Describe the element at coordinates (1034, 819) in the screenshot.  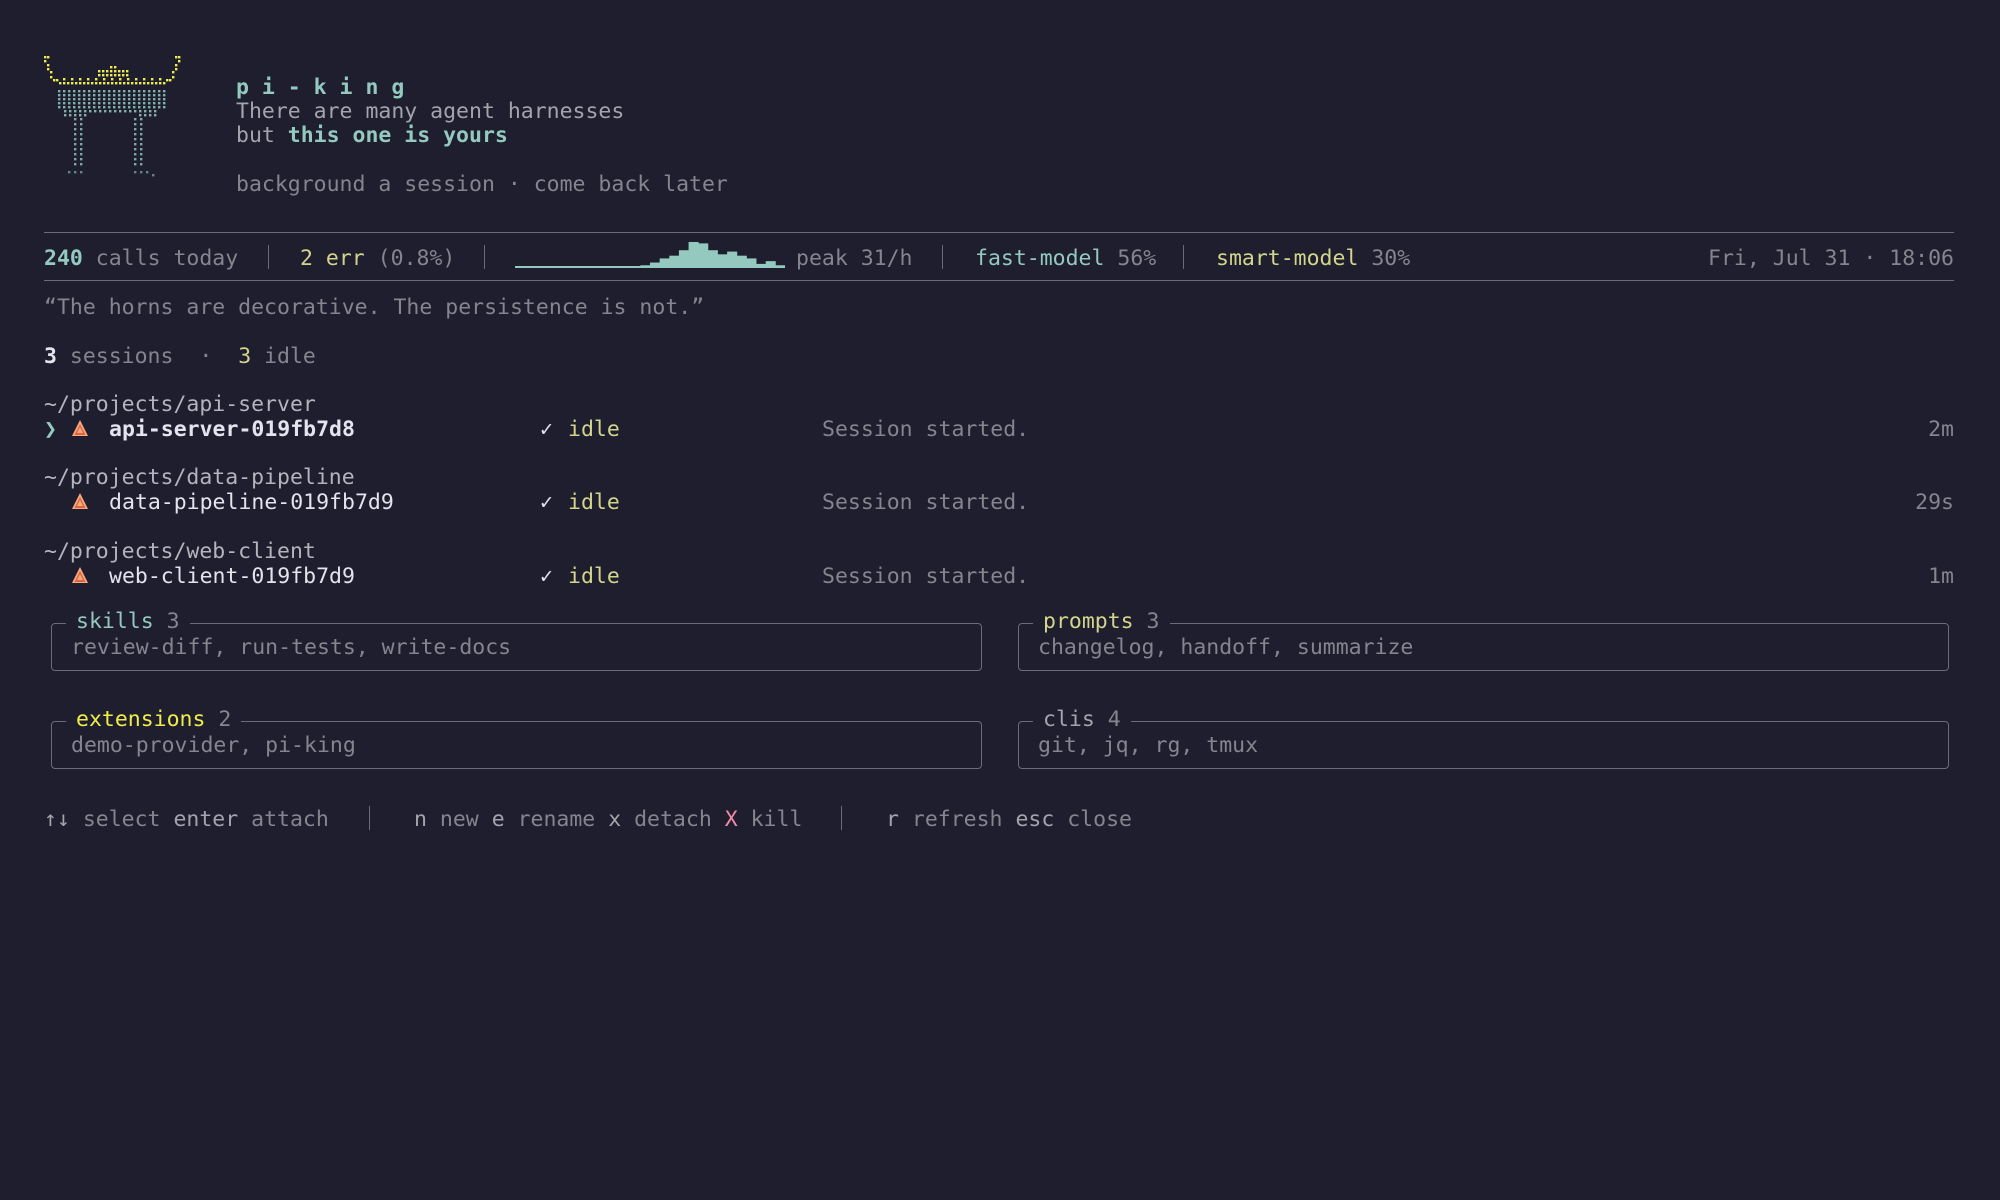
I see `key-escape: esc` at that location.